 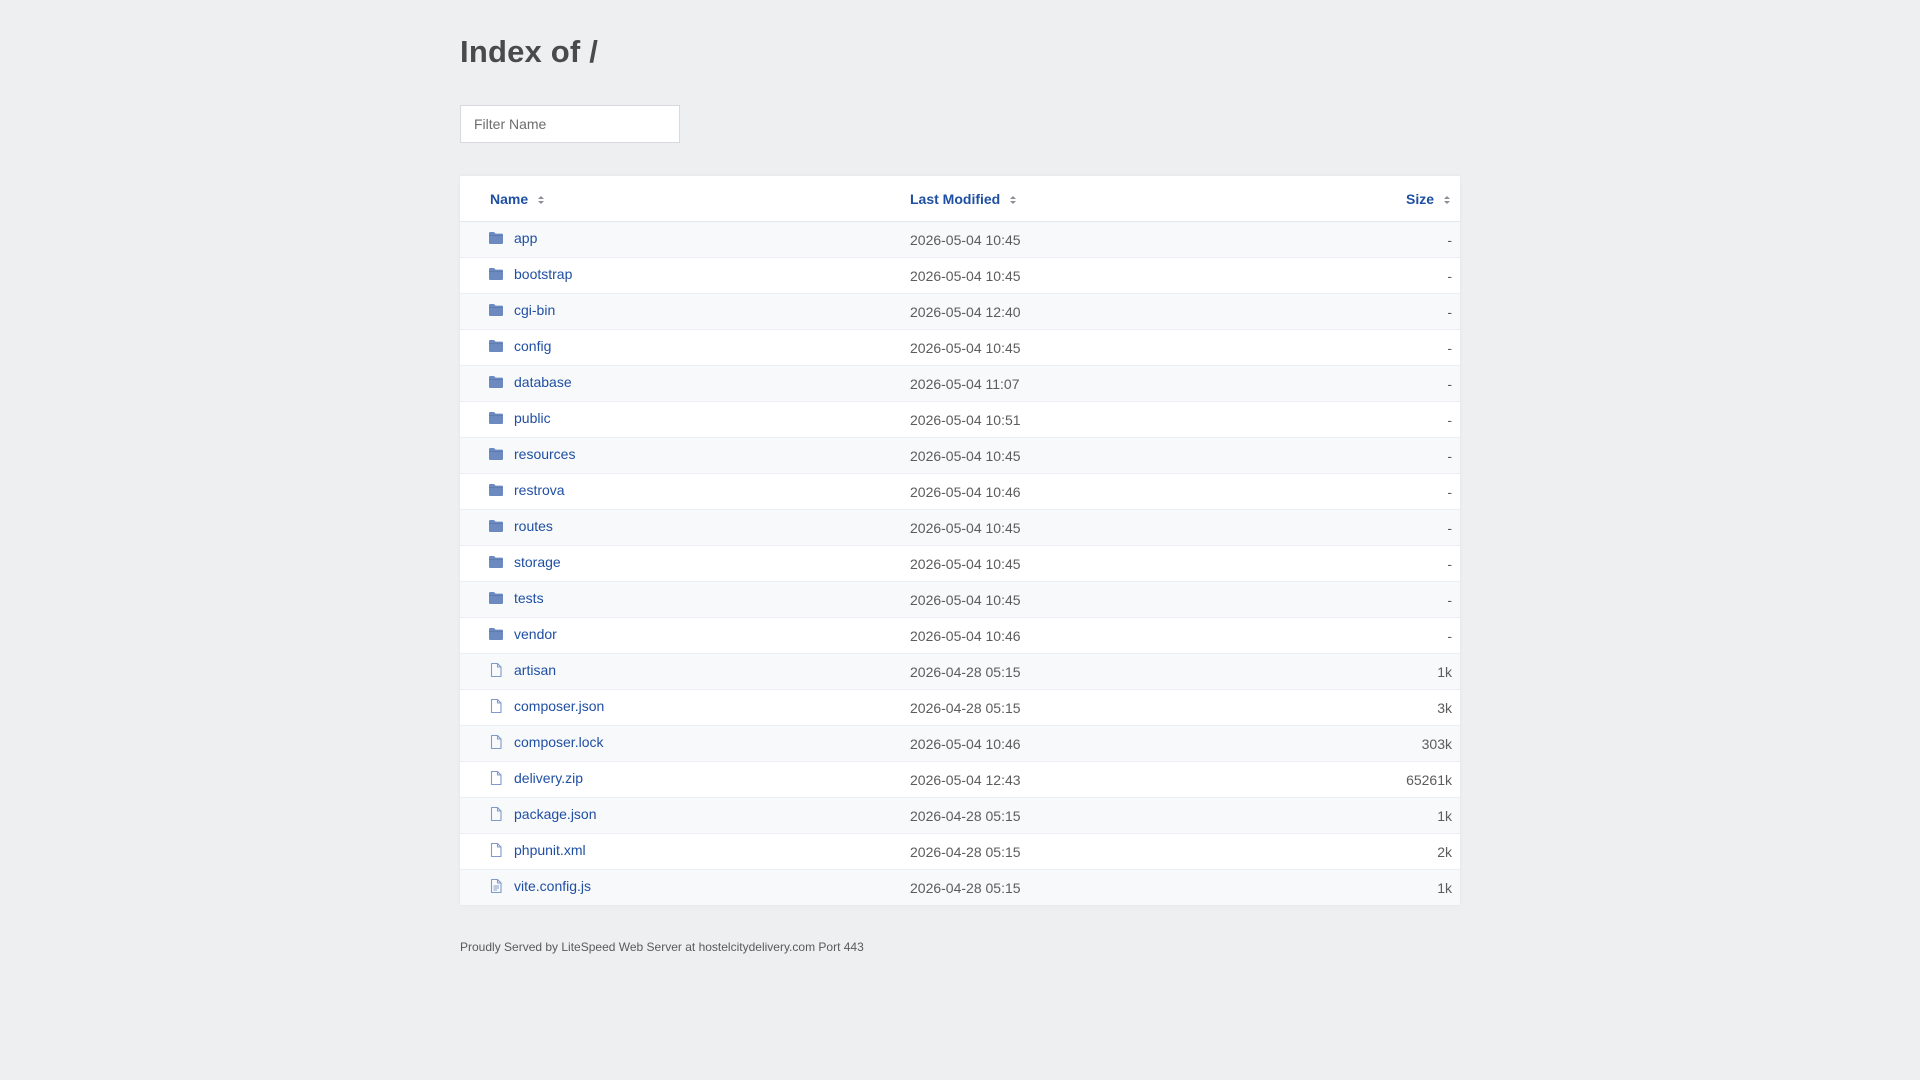 I want to click on table-row: composer.json 2026-04-28 05:15 3k, so click(x=960, y=707).